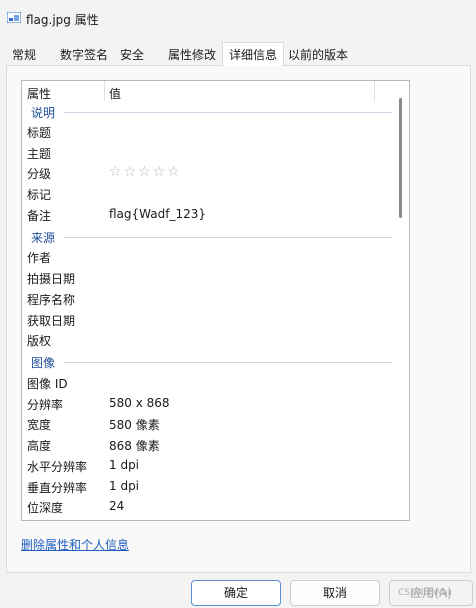 Image resolution: width=476 pixels, height=608 pixels. What do you see at coordinates (39, 154) in the screenshot?
I see `property-label: 主题` at bounding box center [39, 154].